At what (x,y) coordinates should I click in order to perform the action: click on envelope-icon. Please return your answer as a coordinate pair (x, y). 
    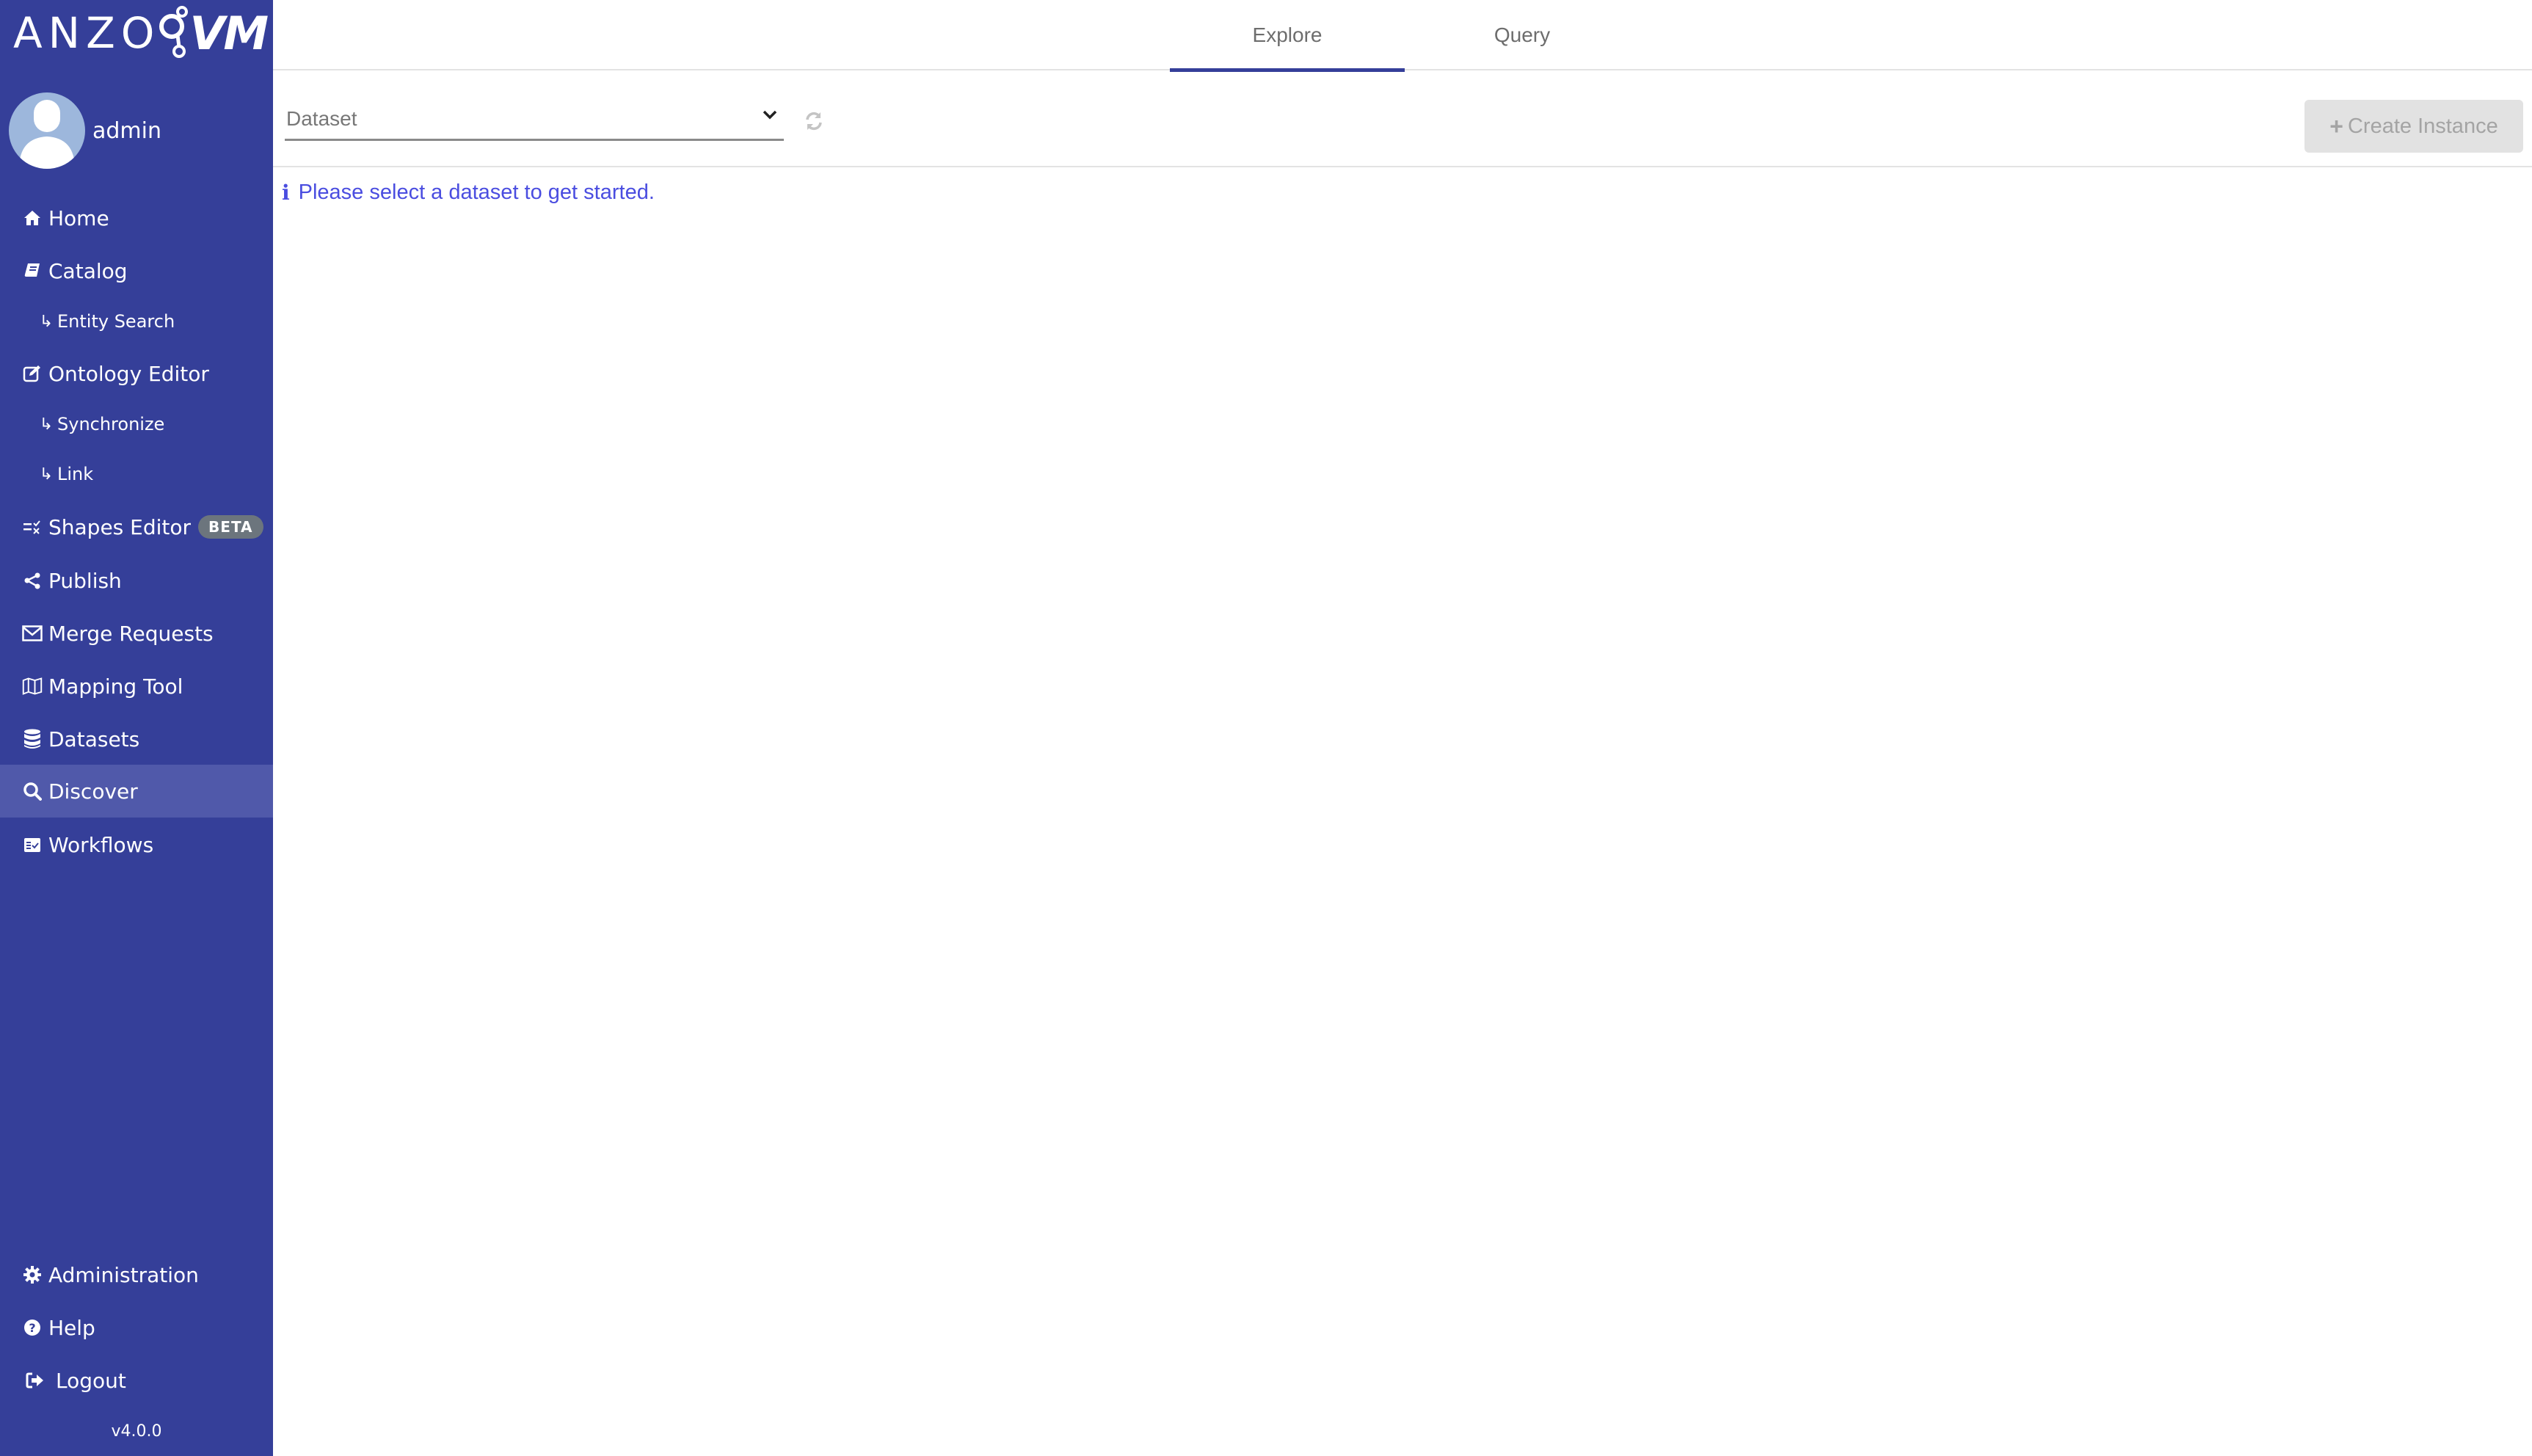
    Looking at the image, I should click on (33, 633).